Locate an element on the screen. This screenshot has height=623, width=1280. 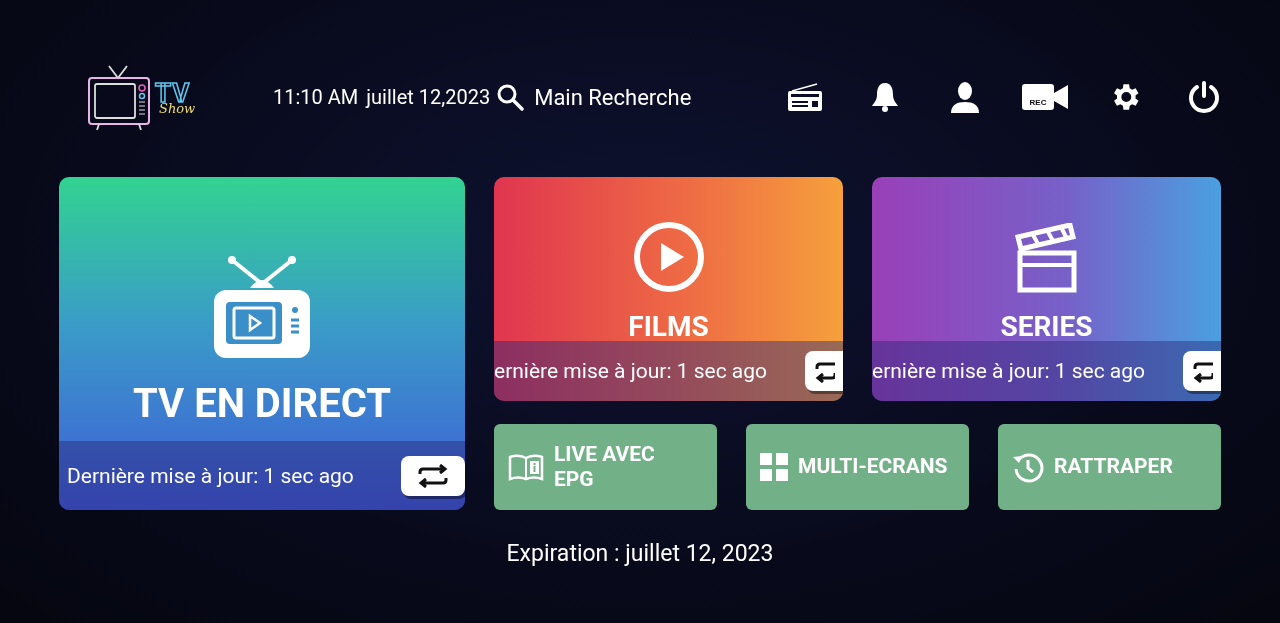
refresh-icon is located at coordinates (433, 475).